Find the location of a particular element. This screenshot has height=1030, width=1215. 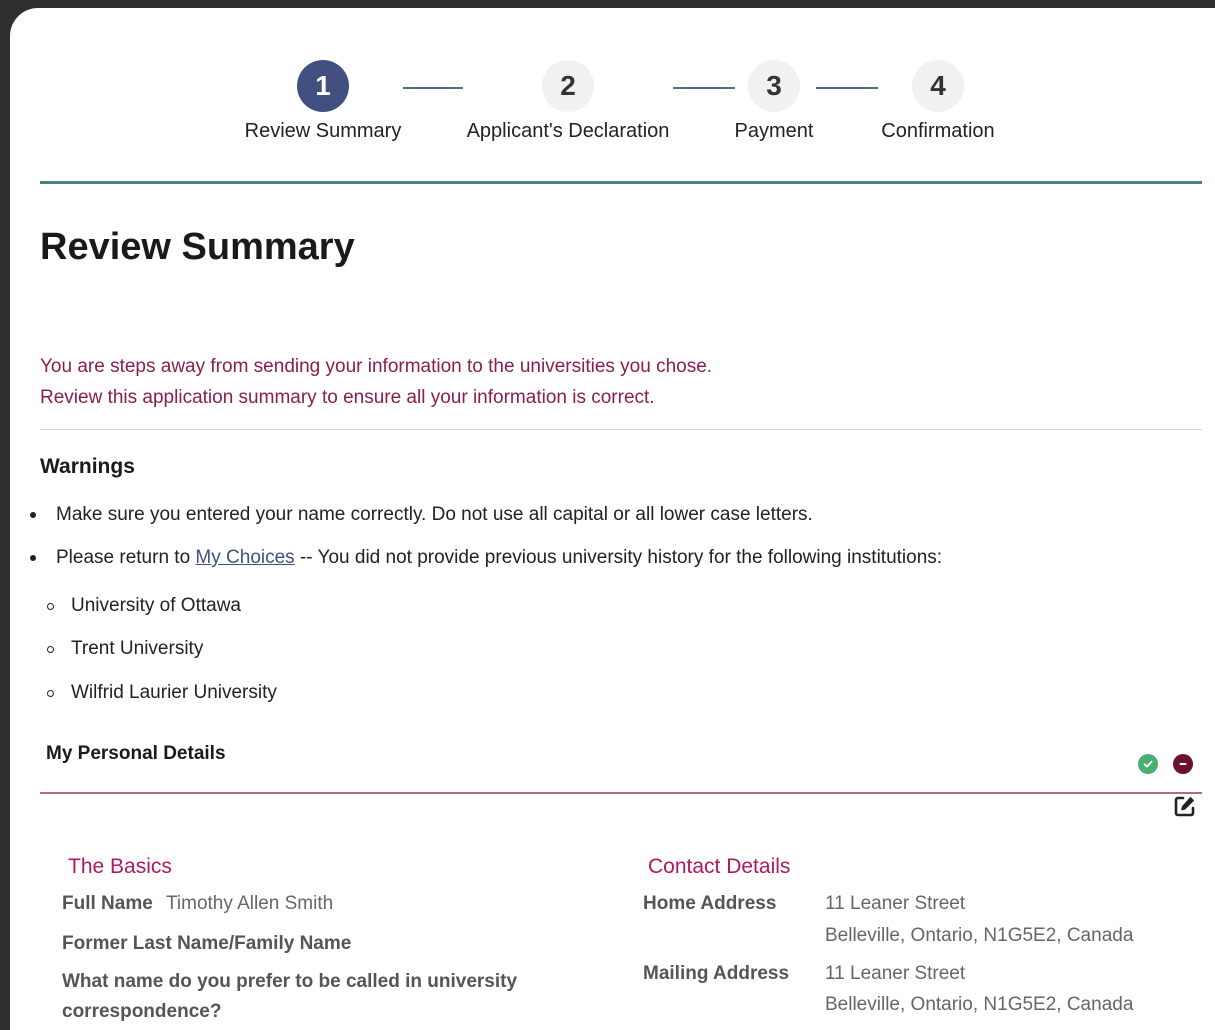

institution-item: Trent University is located at coordinates (125, 649).